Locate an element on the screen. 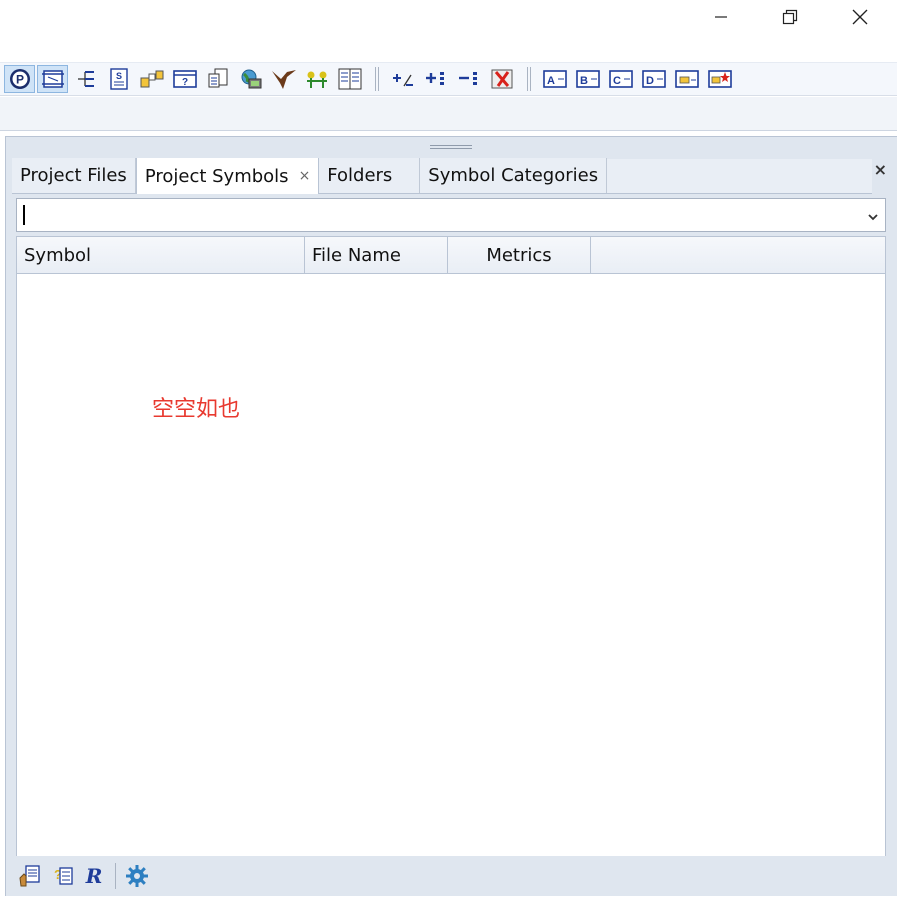  folder-structure-icon is located at coordinates (151, 79).